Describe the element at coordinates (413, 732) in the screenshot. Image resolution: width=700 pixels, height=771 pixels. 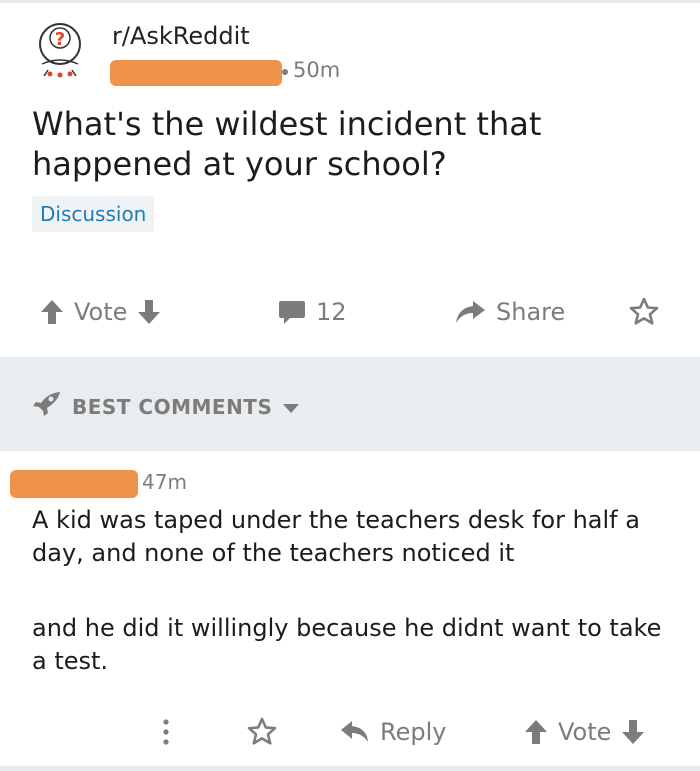
I see `reply-label: Reply` at that location.